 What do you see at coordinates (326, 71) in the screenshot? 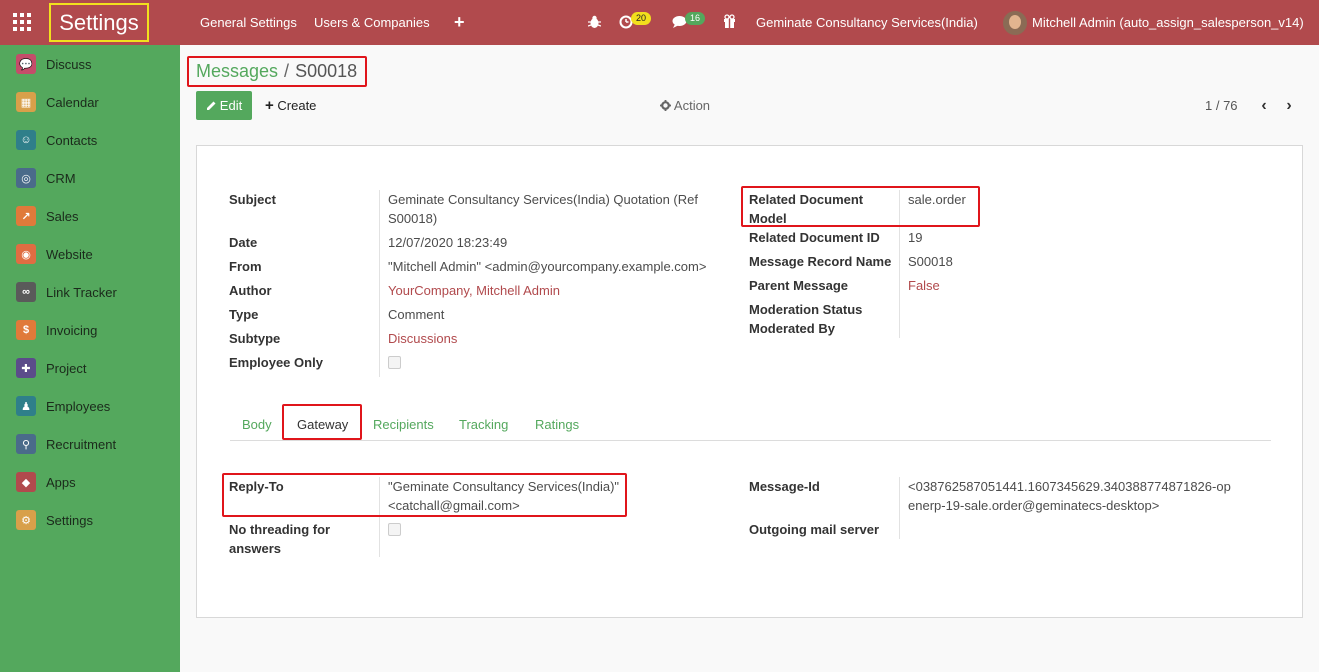
I see `breadcrumb-current: S00018` at bounding box center [326, 71].